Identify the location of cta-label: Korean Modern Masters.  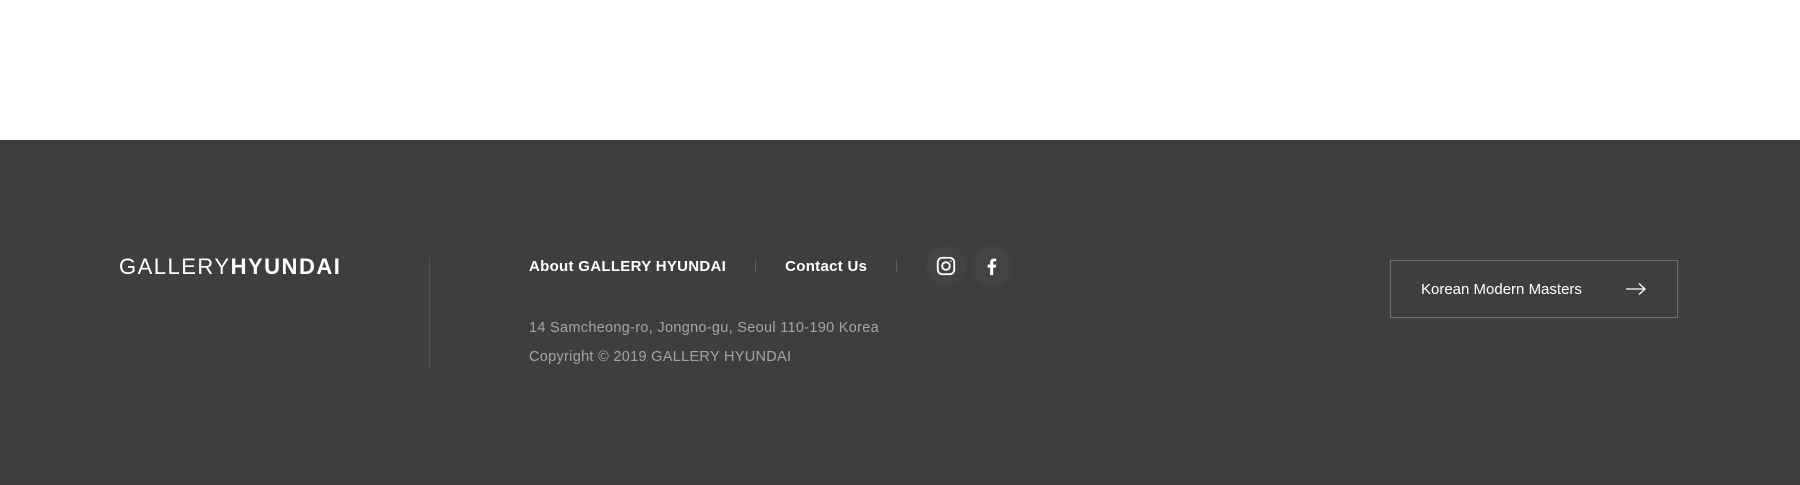
(1501, 289).